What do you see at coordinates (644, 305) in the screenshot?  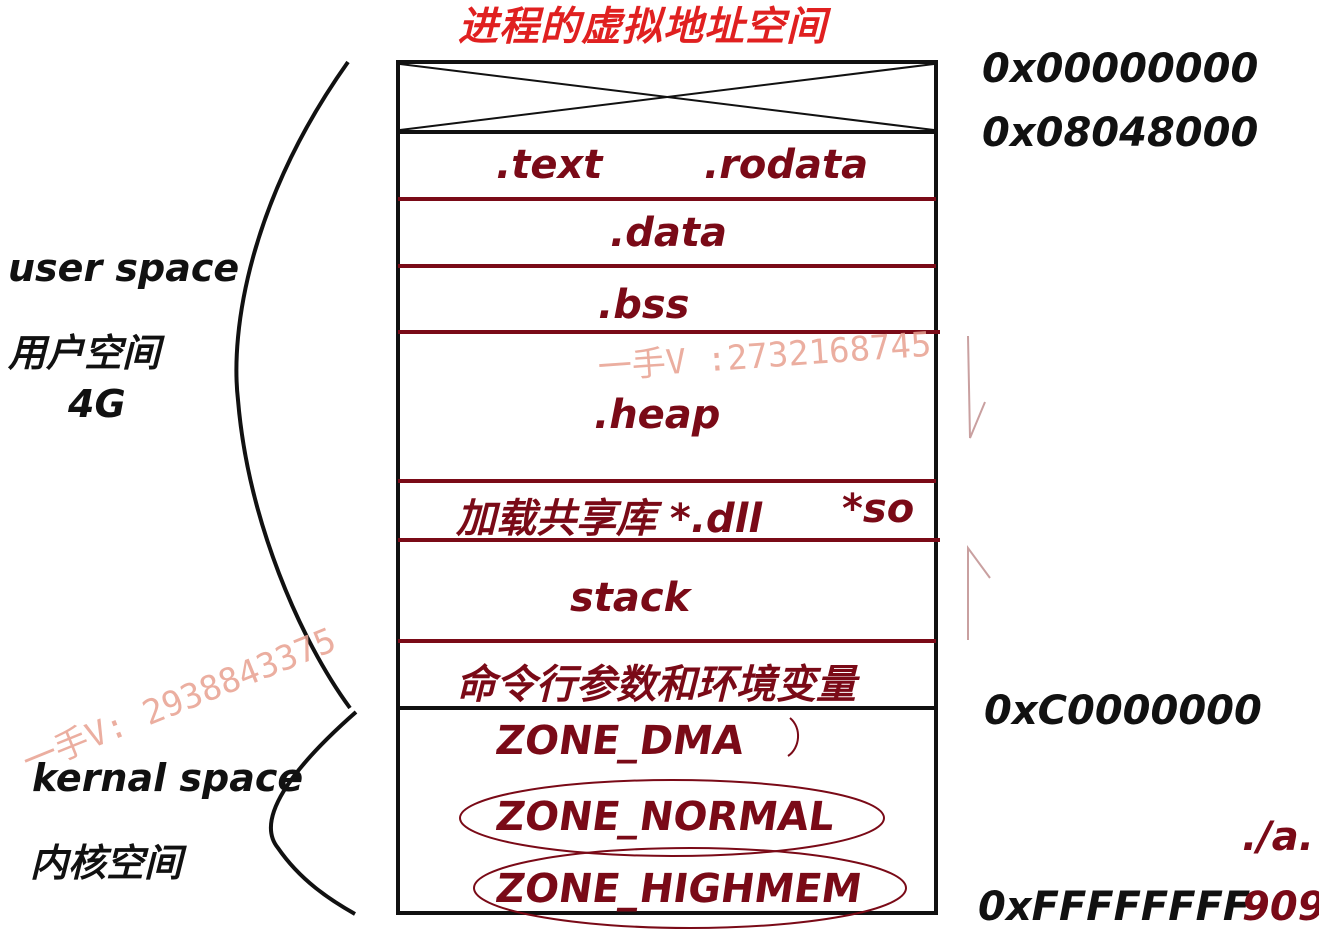 I see `segment-bss: .bss` at bounding box center [644, 305].